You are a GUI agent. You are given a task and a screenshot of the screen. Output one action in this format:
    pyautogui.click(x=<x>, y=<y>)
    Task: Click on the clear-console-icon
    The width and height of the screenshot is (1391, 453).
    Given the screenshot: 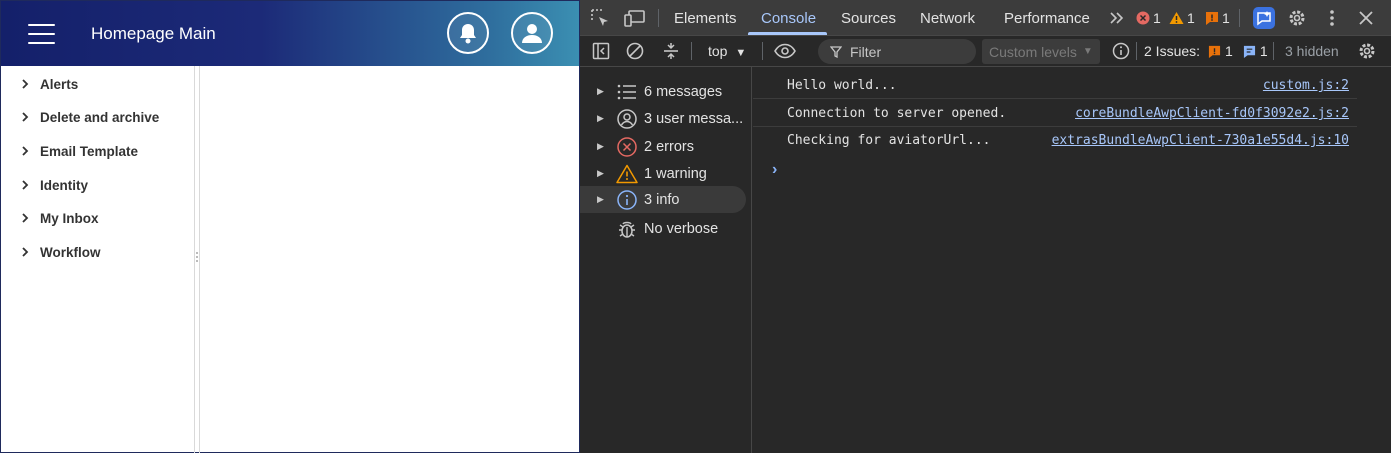 What is the action you would take?
    pyautogui.click(x=635, y=51)
    